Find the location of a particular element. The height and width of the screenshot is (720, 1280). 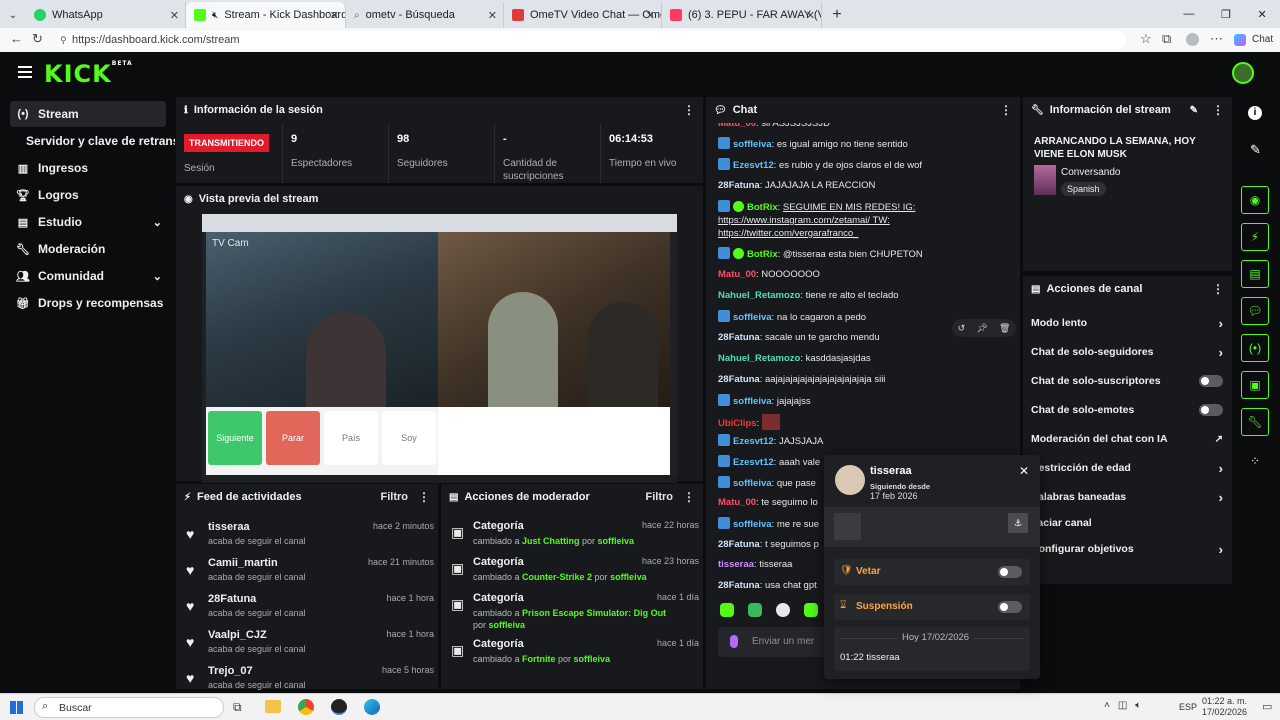

favorite-icon: ☆ is located at coordinates (1146, 39).